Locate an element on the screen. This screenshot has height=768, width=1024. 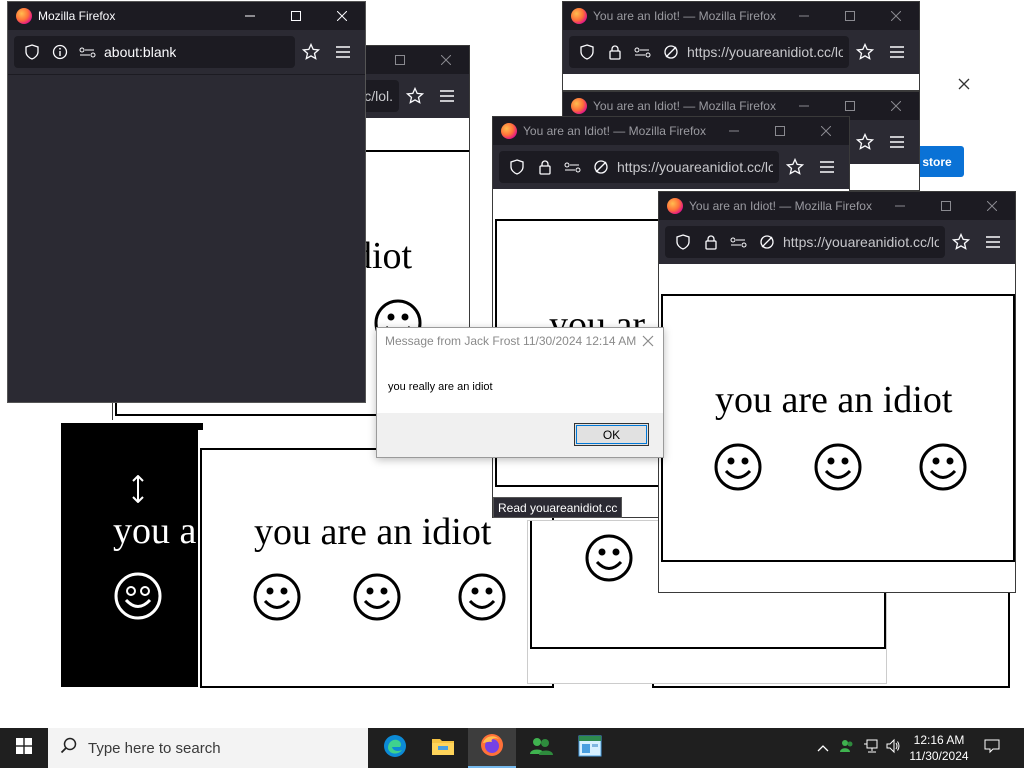
speaker-icon is located at coordinates (893, 748).